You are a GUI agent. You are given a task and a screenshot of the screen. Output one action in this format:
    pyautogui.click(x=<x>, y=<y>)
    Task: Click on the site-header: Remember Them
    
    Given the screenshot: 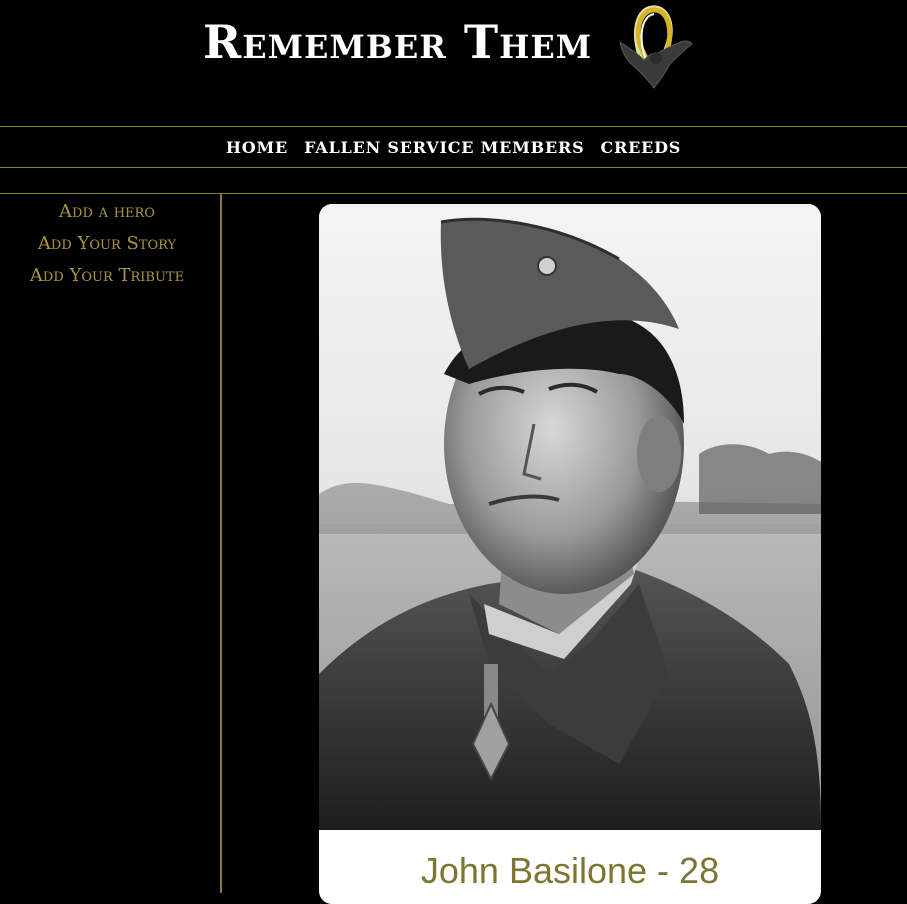 What is the action you would take?
    pyautogui.click(x=453, y=63)
    